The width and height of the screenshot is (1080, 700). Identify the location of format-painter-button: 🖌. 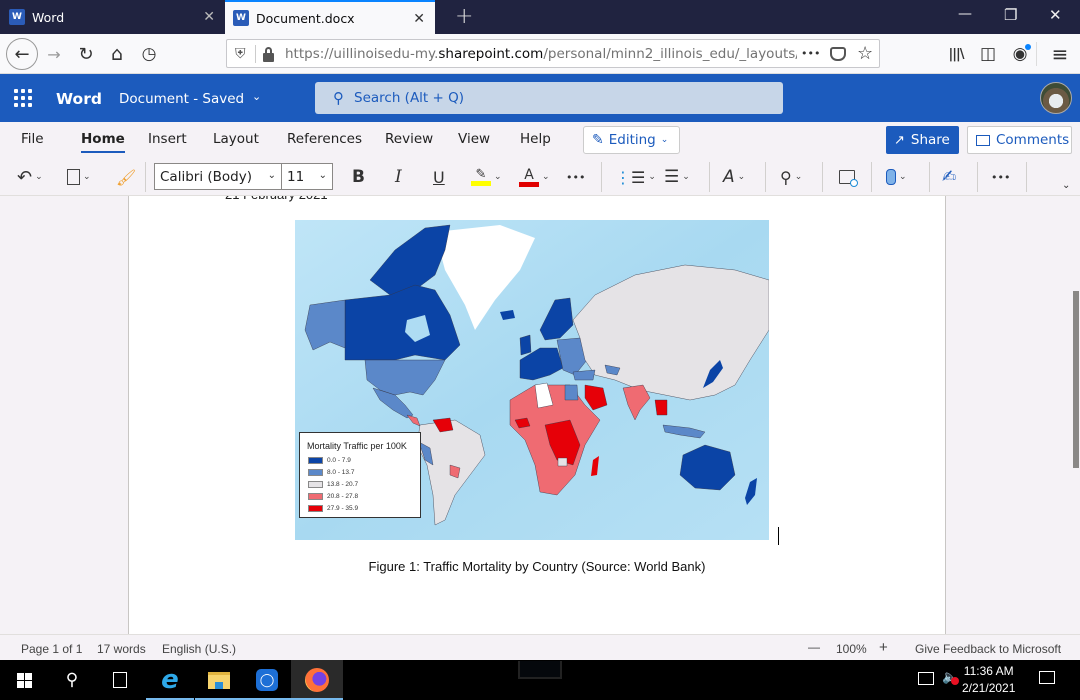
(126, 177).